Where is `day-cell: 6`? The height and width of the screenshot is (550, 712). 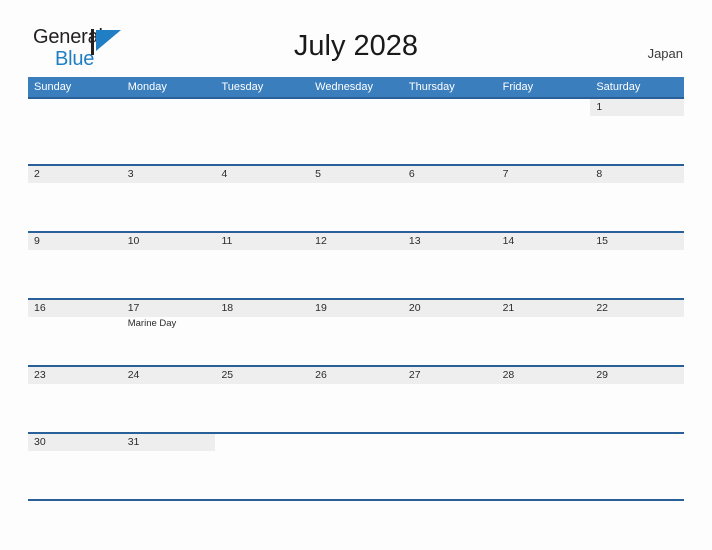 day-cell: 6 is located at coordinates (449, 198).